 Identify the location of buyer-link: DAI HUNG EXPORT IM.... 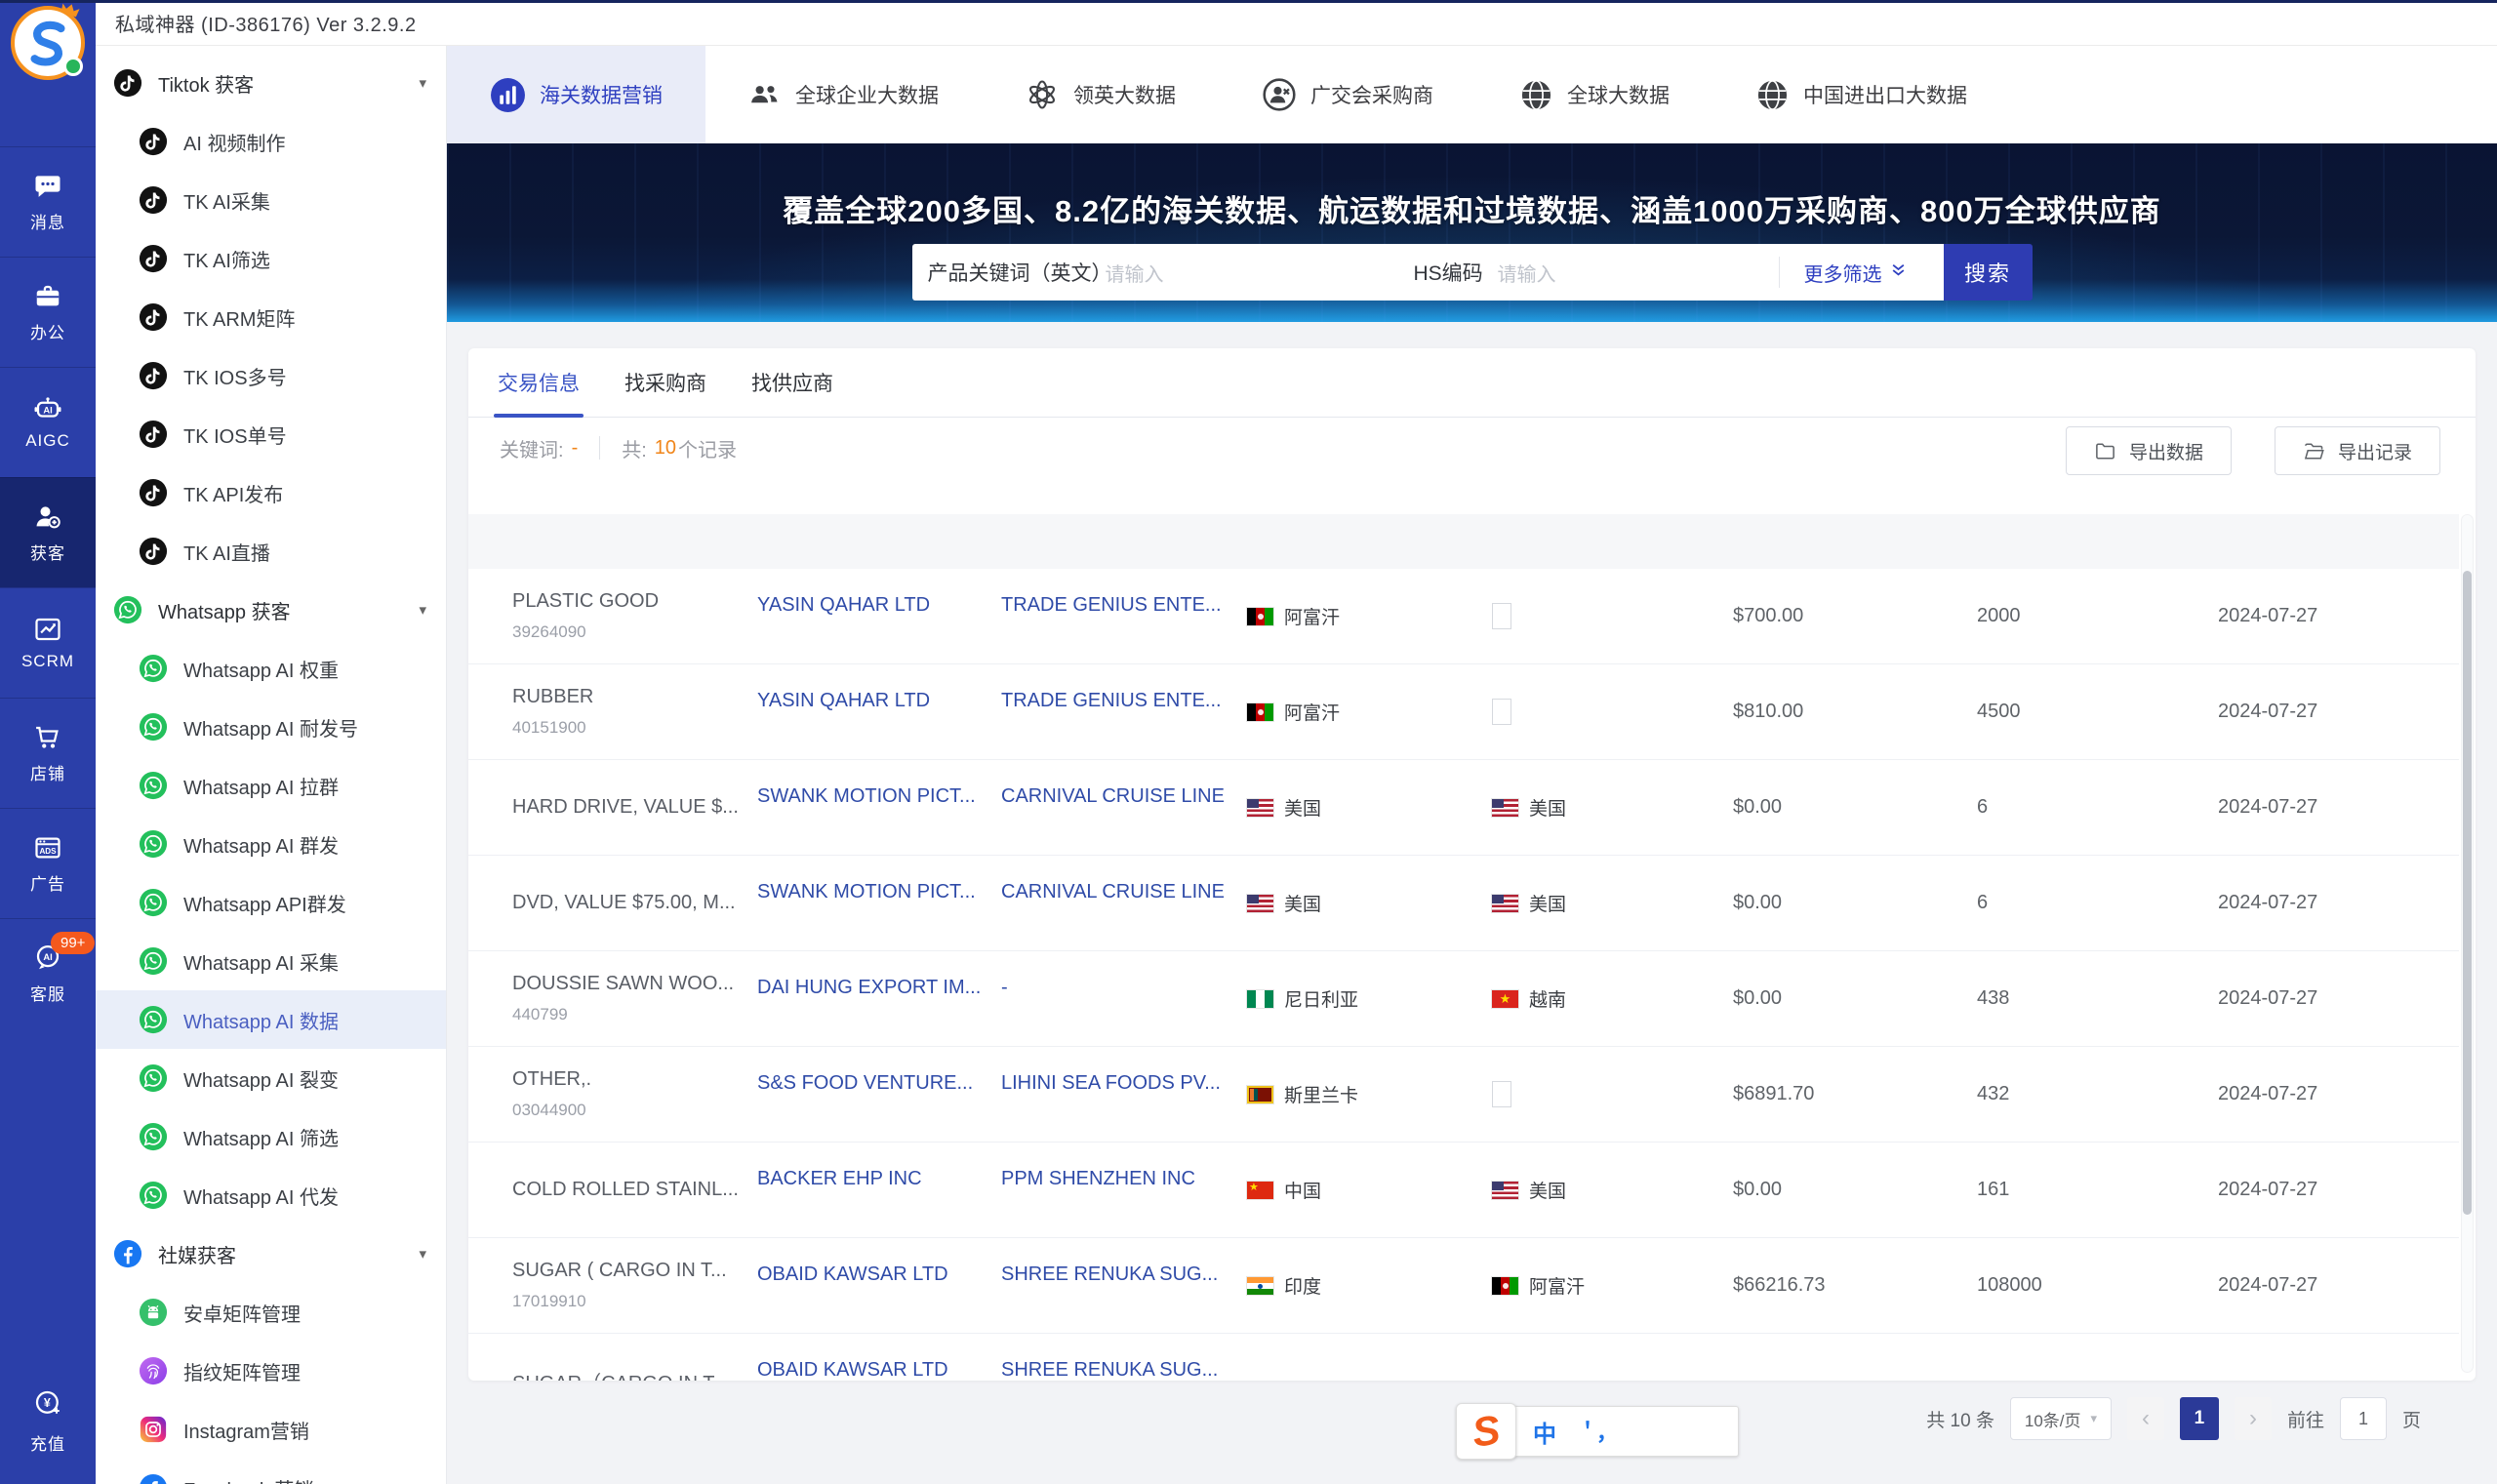
(869, 988).